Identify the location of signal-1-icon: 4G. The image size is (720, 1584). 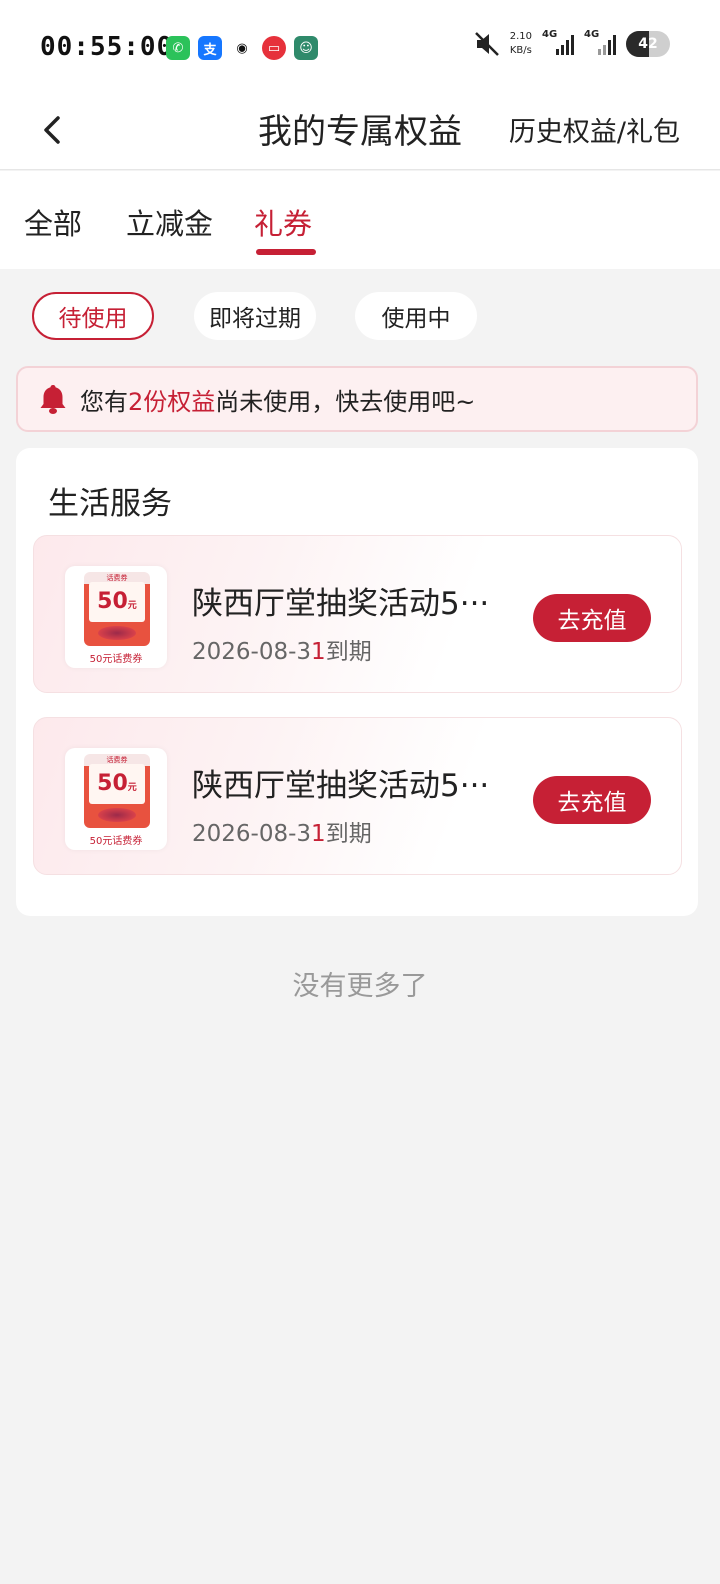
(558, 42).